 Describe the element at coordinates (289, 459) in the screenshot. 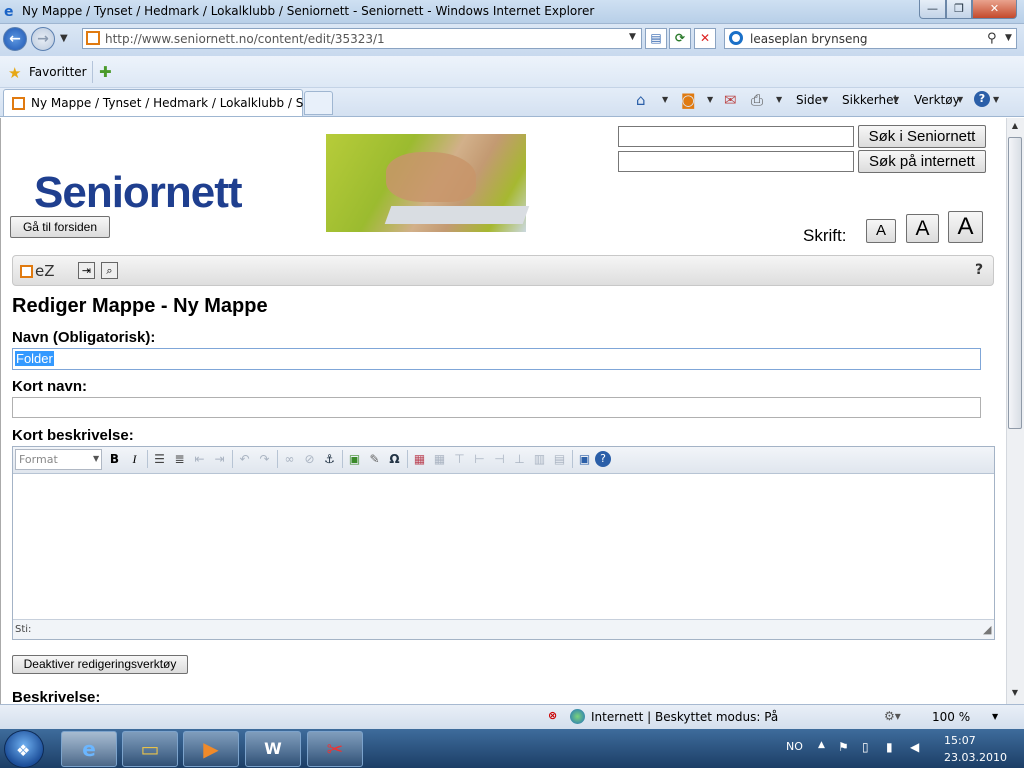

I see `link-icon: ∞` at that location.